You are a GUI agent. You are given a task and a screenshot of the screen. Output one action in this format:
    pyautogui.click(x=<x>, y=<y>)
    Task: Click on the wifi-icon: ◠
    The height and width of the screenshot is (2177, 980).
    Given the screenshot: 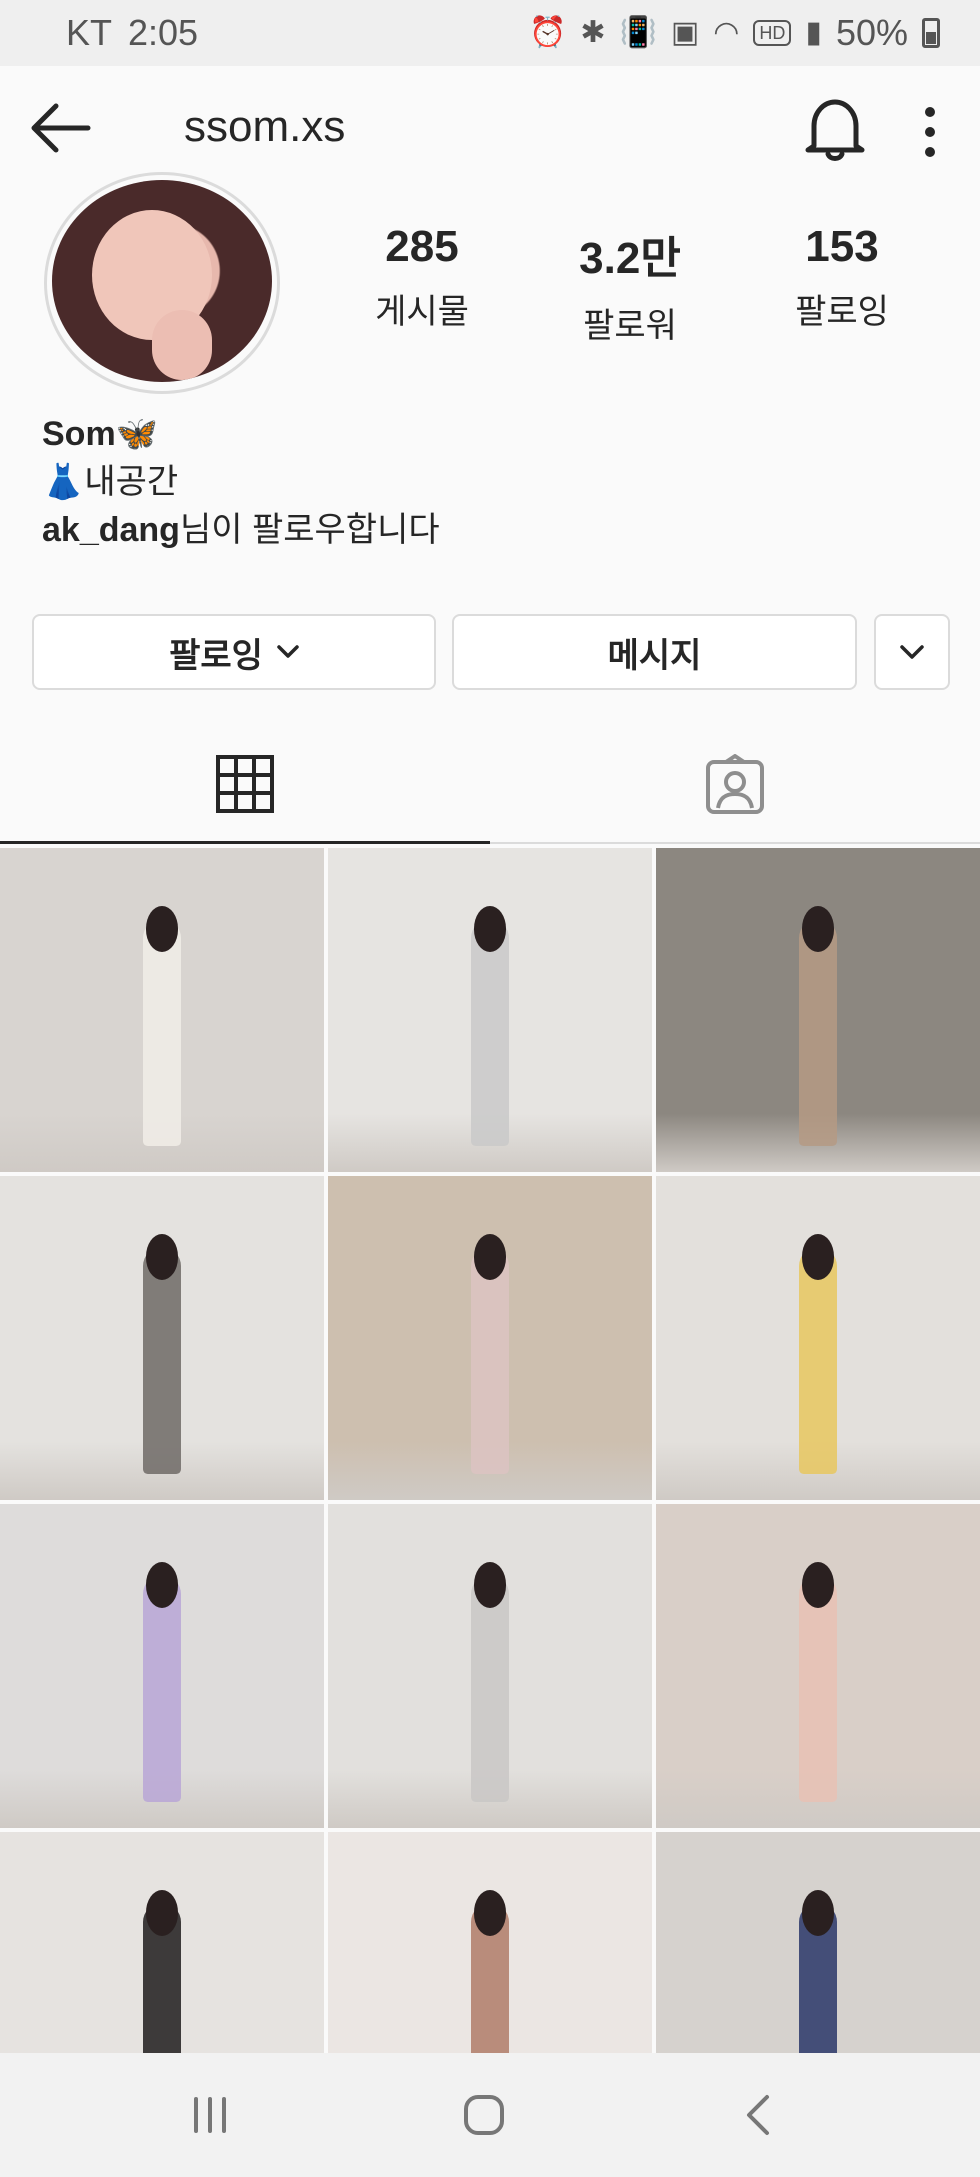 What is the action you would take?
    pyautogui.click(x=726, y=32)
    